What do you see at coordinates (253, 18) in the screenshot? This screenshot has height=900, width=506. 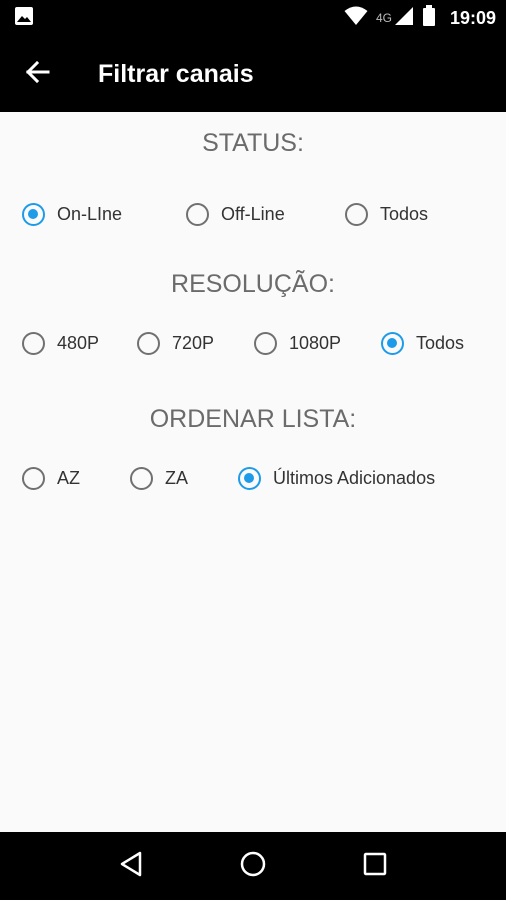 I see `status-bar: 4G 19:09` at bounding box center [253, 18].